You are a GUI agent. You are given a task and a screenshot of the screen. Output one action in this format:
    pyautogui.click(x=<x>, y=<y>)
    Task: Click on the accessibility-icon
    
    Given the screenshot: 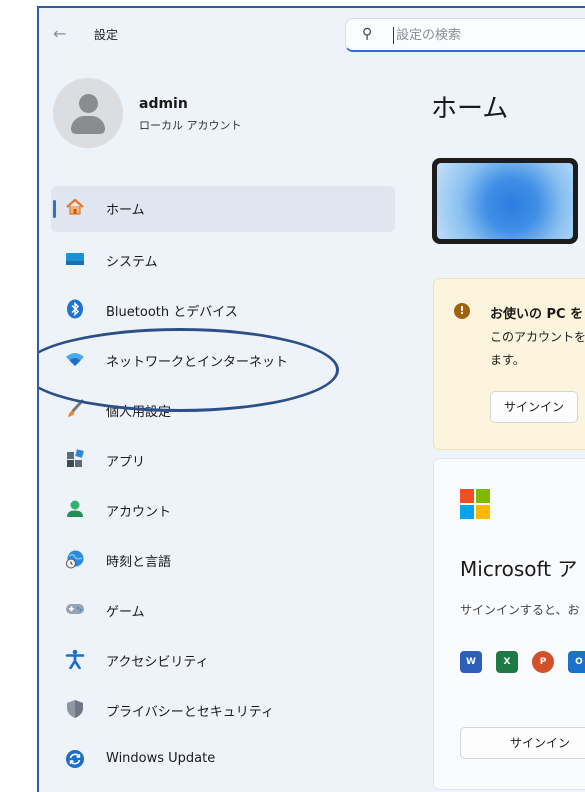 What is the action you would take?
    pyautogui.click(x=75, y=659)
    